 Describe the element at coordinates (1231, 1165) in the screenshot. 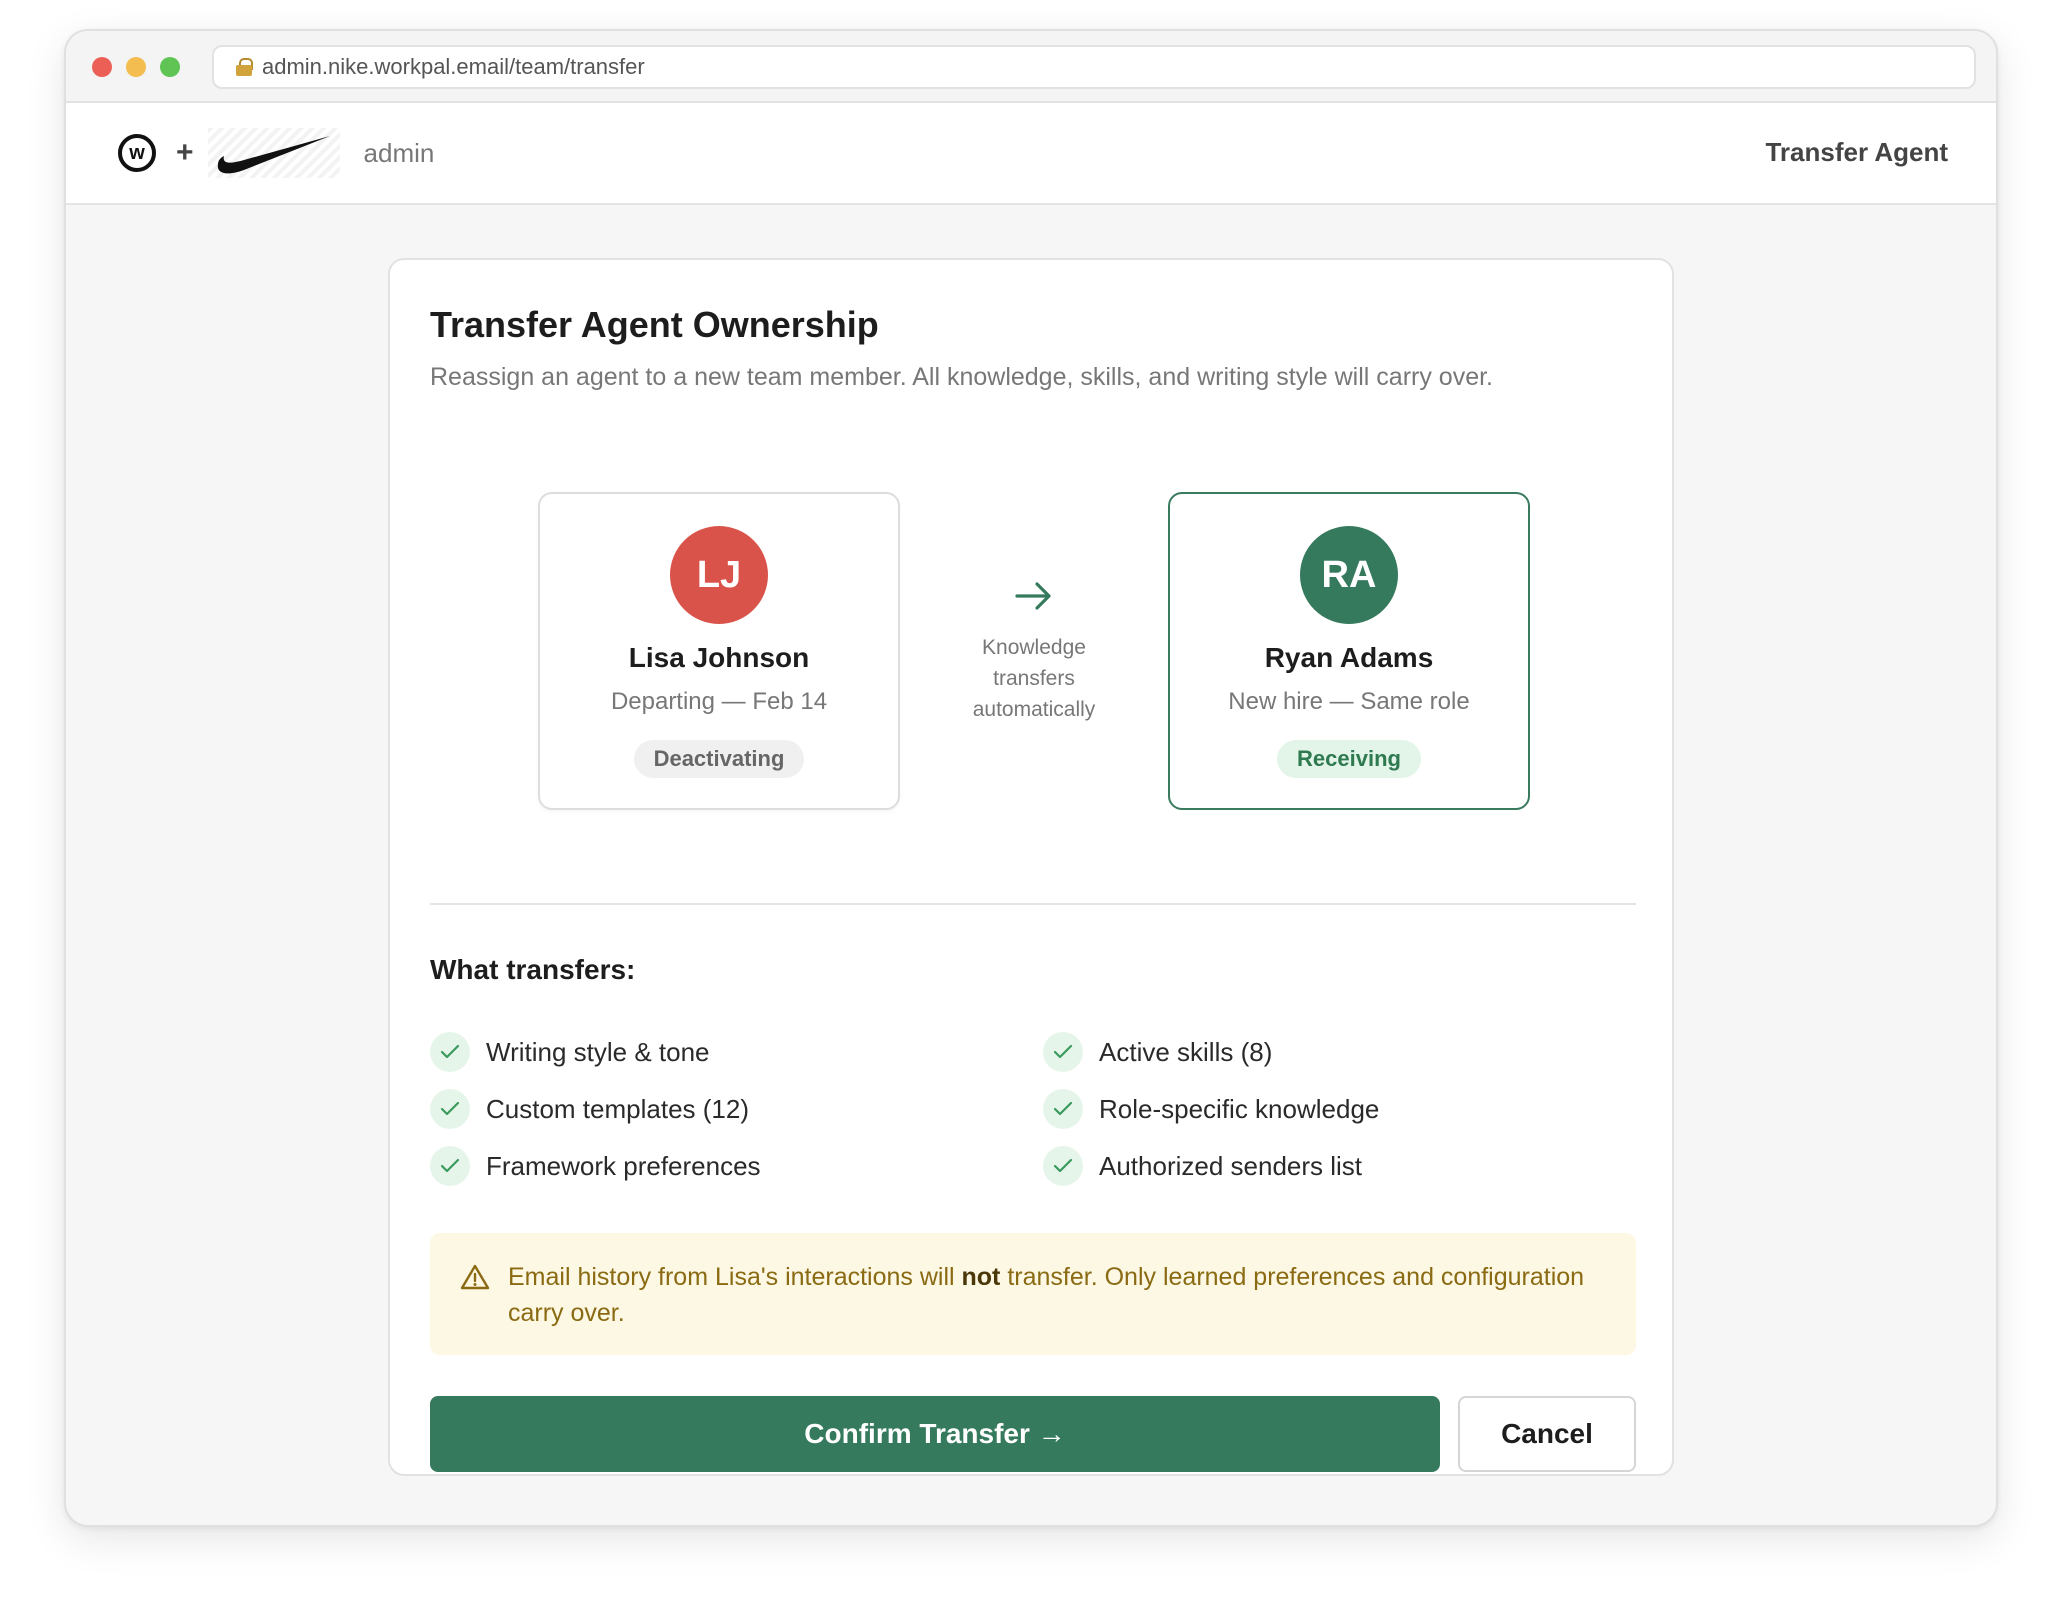

I see `list-item-label: Authorized senders list` at that location.